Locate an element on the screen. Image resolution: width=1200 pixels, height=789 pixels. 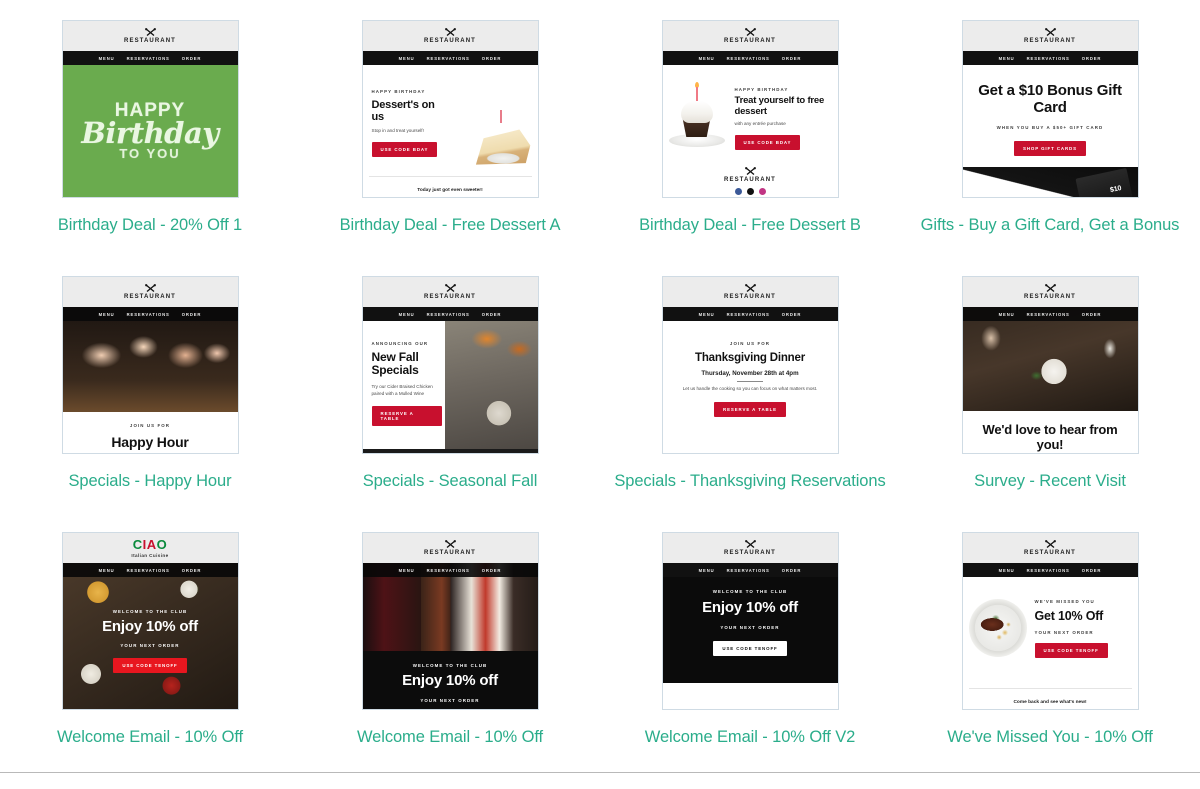
template-caption: Birthday Deal - Free Dessert B is located at coordinates (750, 225).